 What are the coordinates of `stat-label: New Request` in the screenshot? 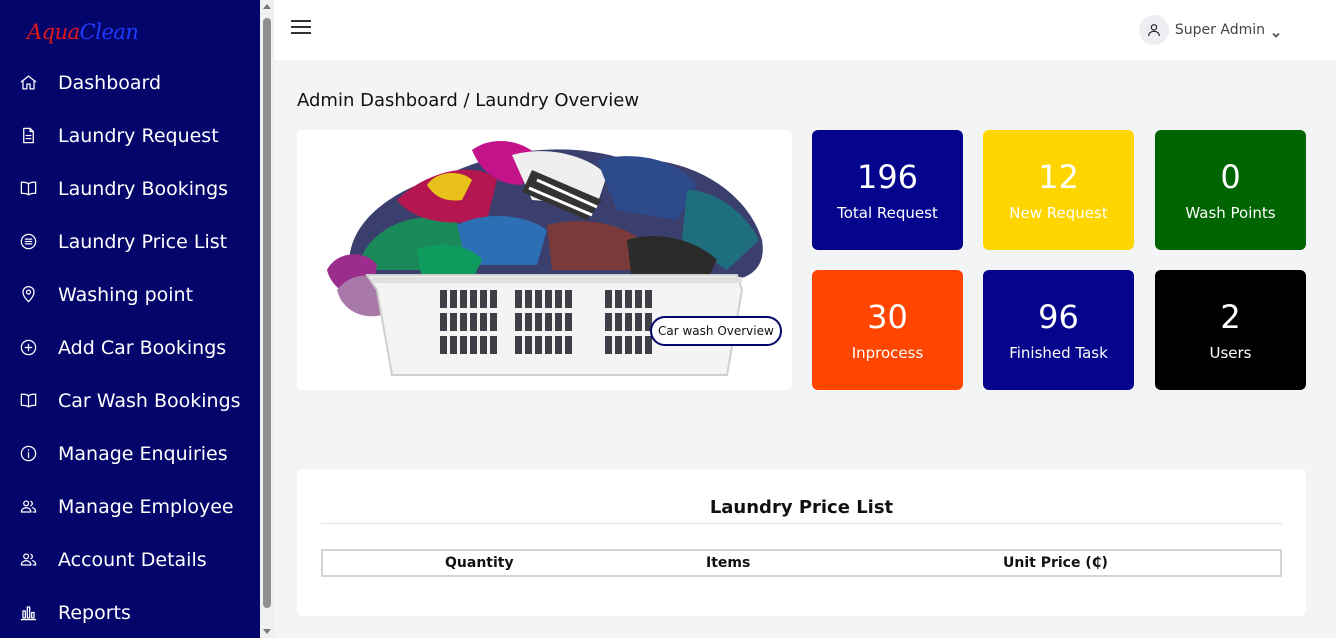 It's located at (1058, 213).